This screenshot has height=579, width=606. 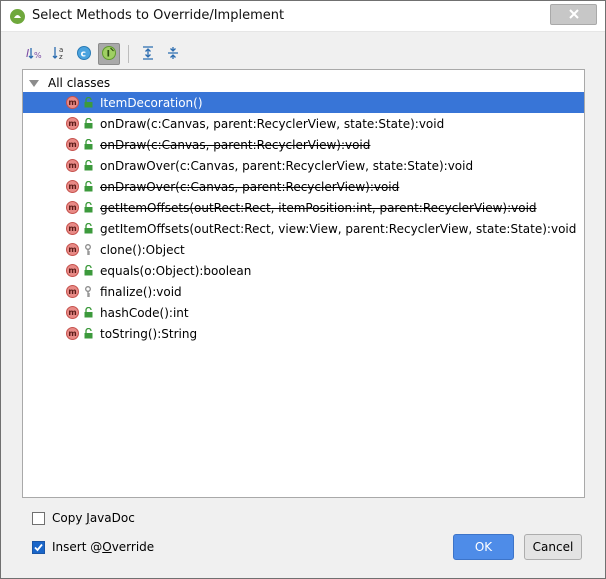 I want to click on method-row: m equals(o:Object):boolean, so click(x=303, y=270).